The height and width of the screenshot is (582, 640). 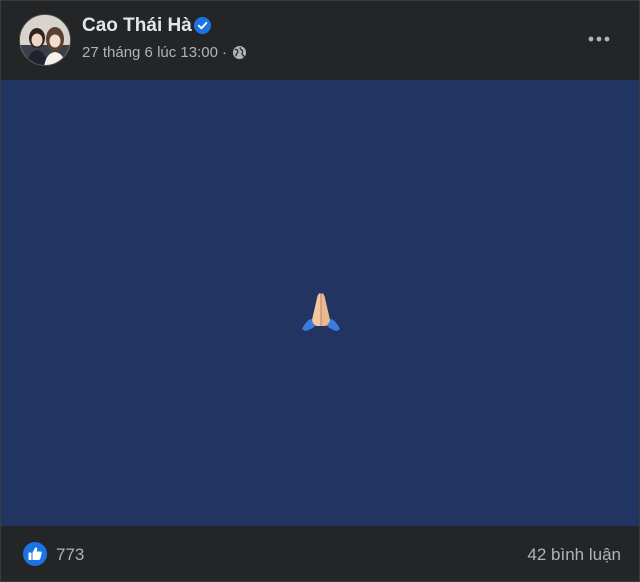 I want to click on more-options-button, so click(x=599, y=39).